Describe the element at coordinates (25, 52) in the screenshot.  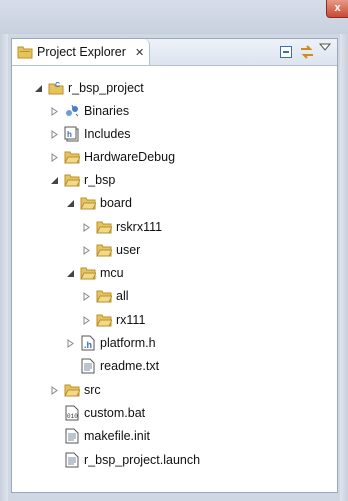
I see `view-icon` at that location.